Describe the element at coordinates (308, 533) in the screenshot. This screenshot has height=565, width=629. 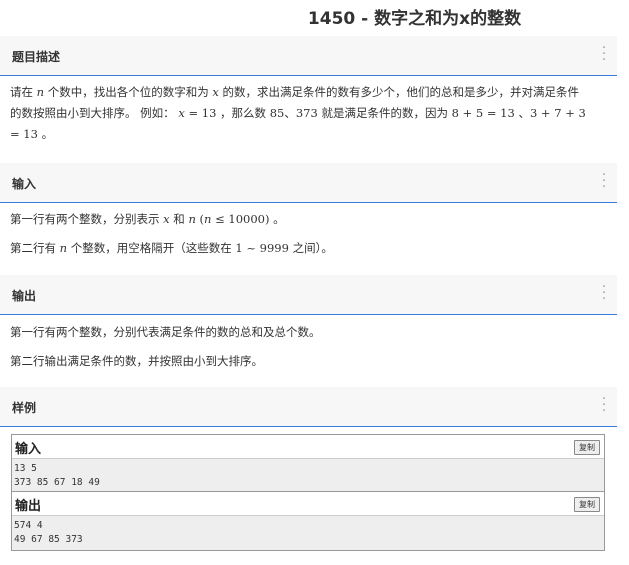
I see `sample-output-content: 574 4 49 67 85 373` at that location.